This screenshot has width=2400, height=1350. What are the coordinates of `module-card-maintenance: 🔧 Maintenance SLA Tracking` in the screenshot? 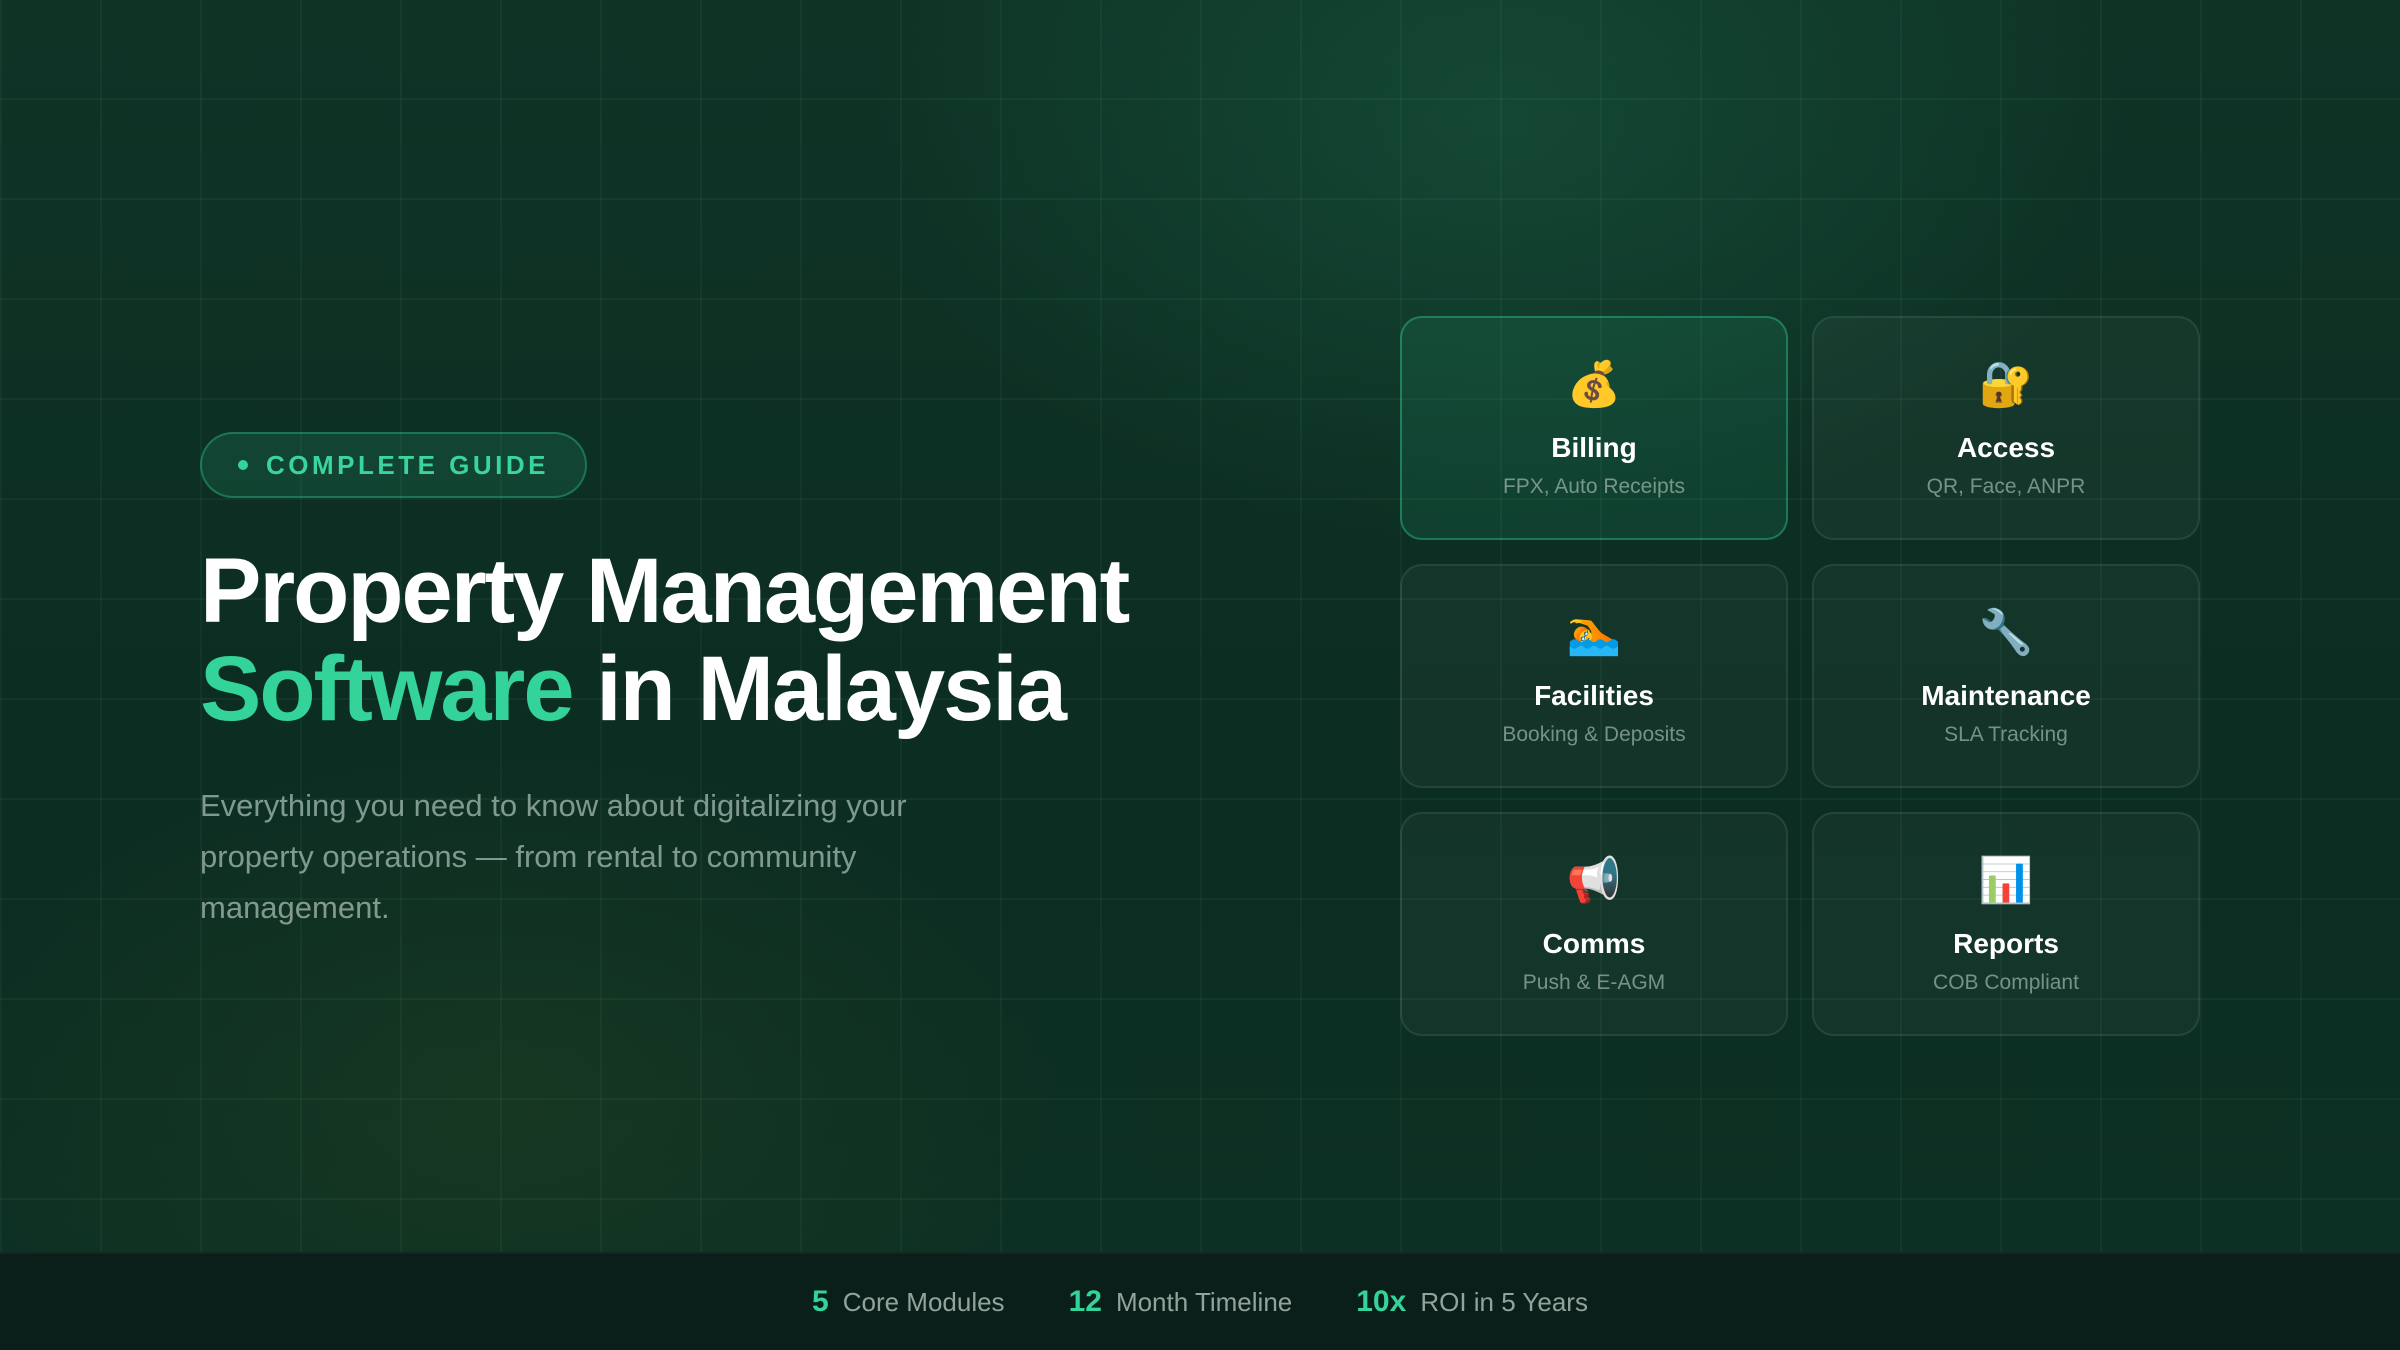 It's located at (2006, 676).